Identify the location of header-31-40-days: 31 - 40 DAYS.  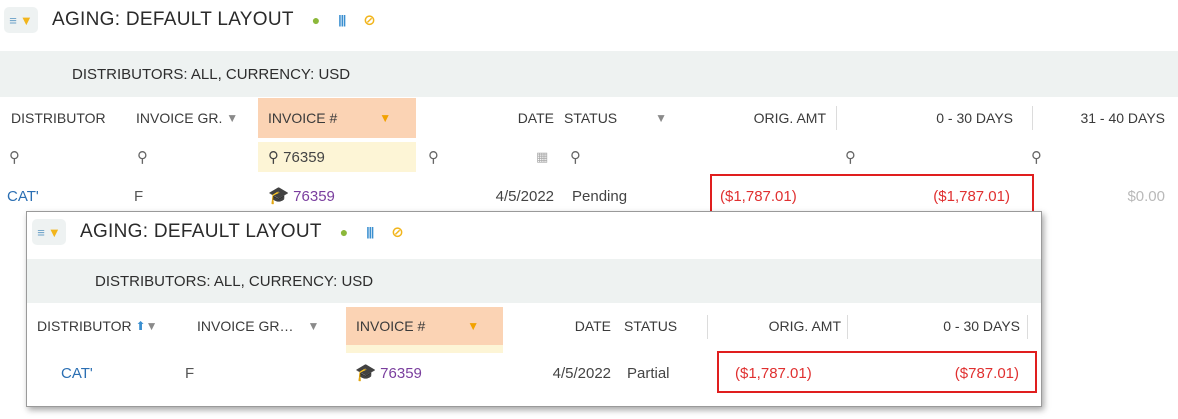
(1102, 118).